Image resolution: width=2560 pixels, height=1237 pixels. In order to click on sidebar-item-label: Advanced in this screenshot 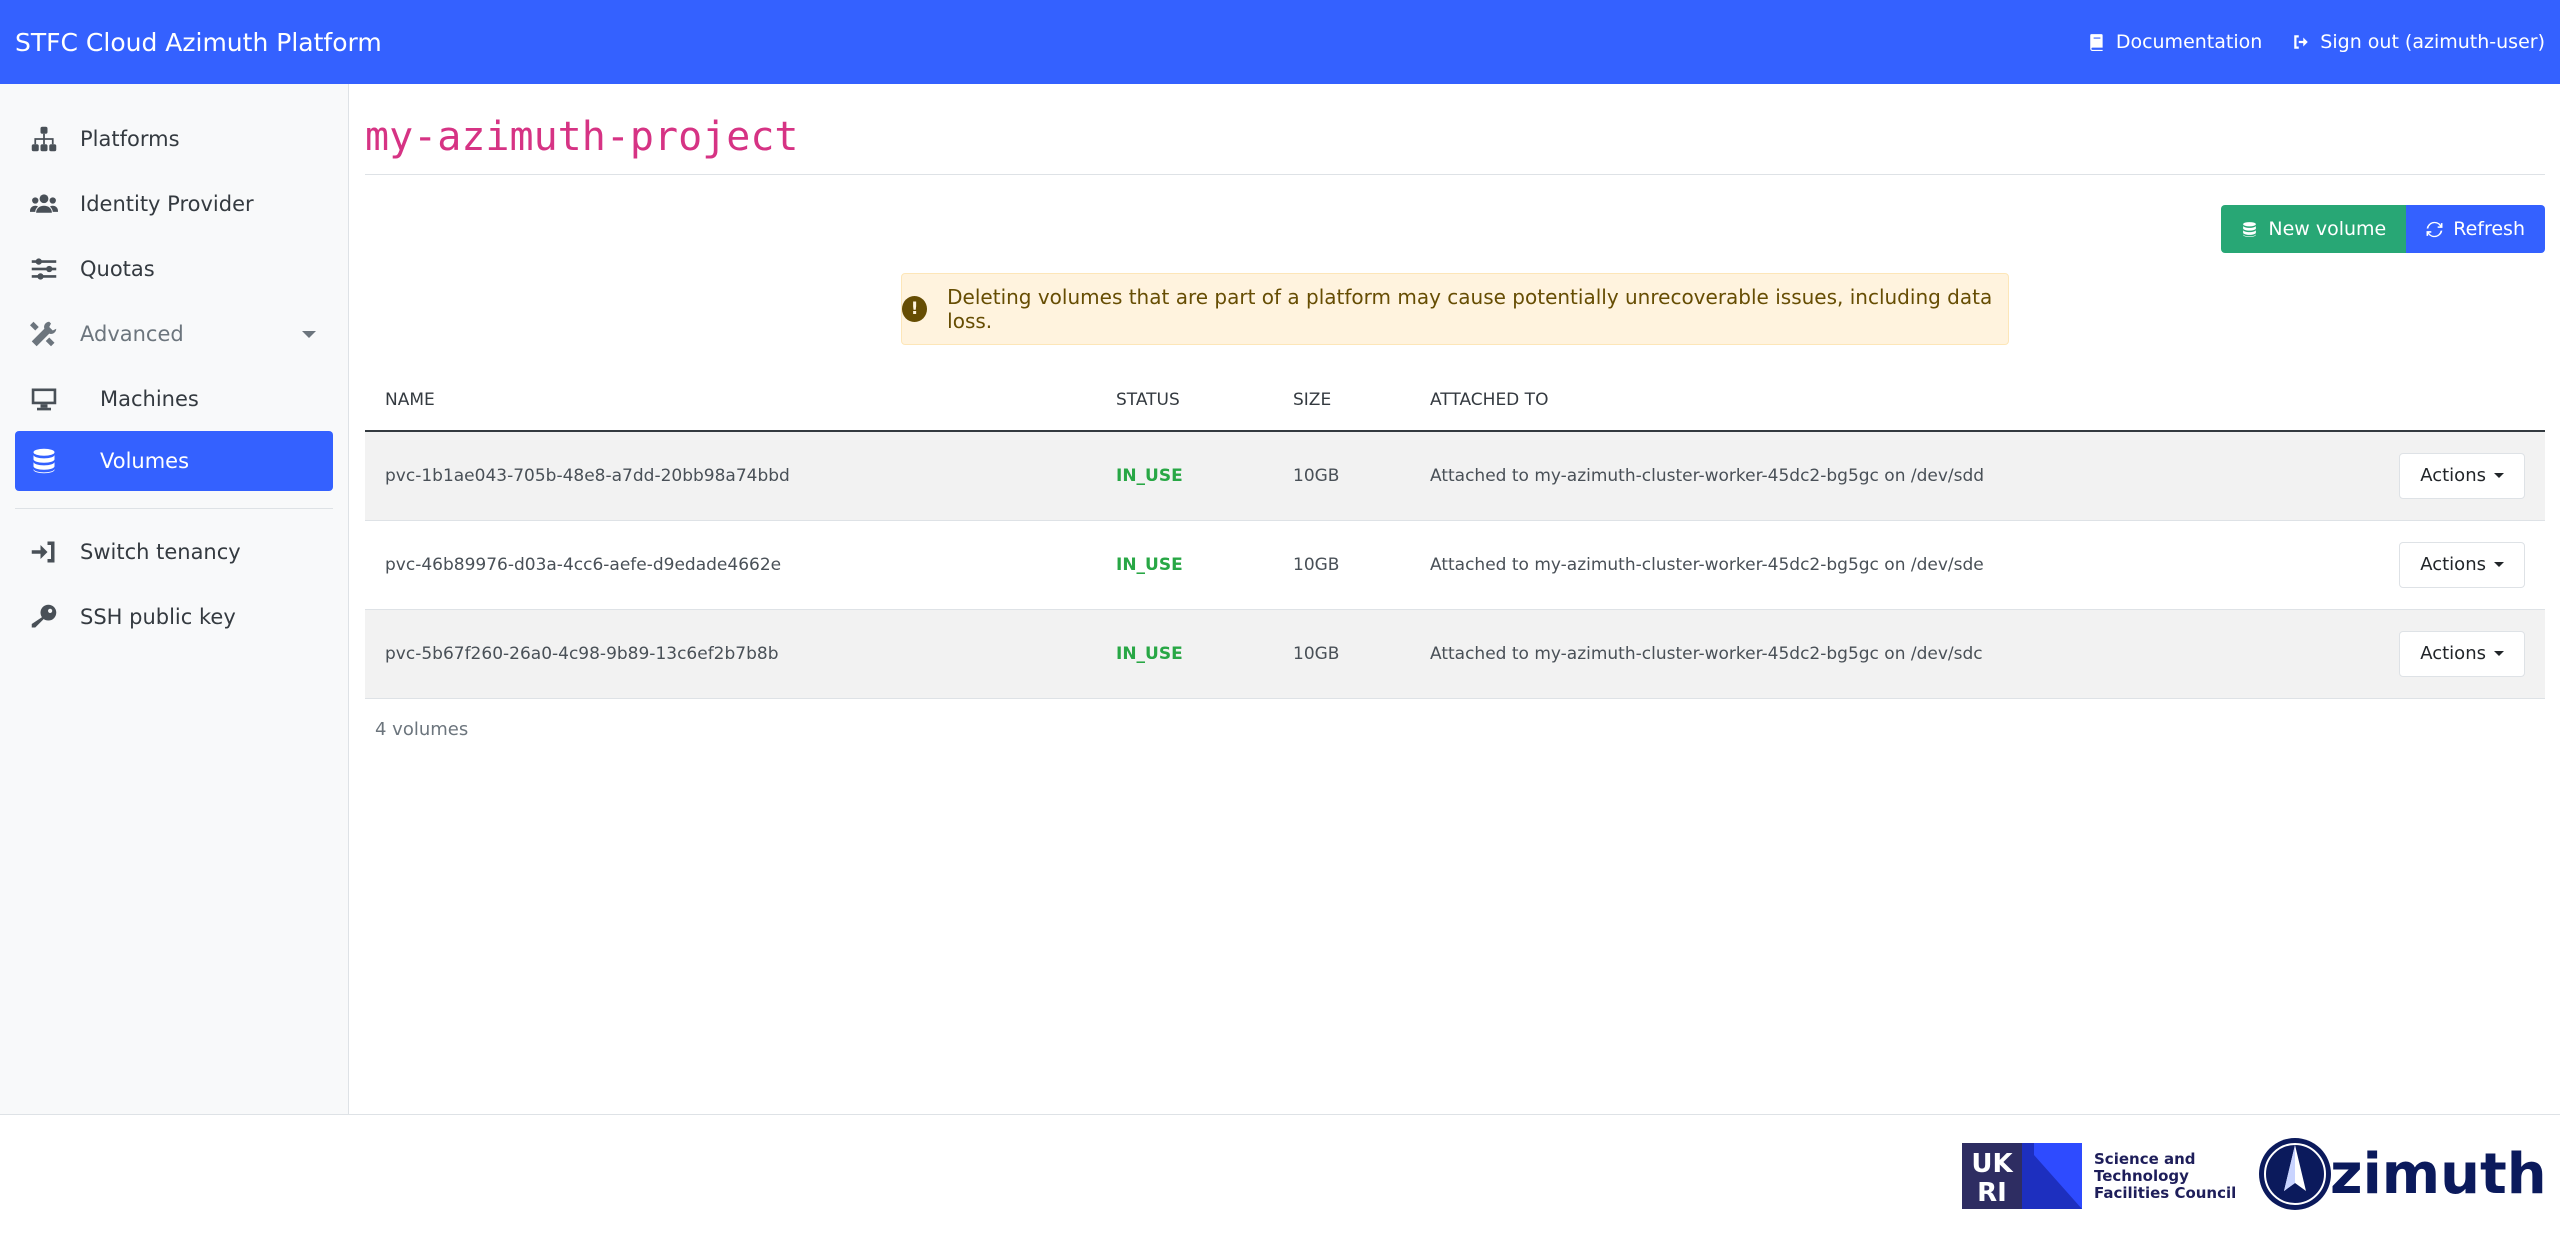, I will do `click(132, 333)`.